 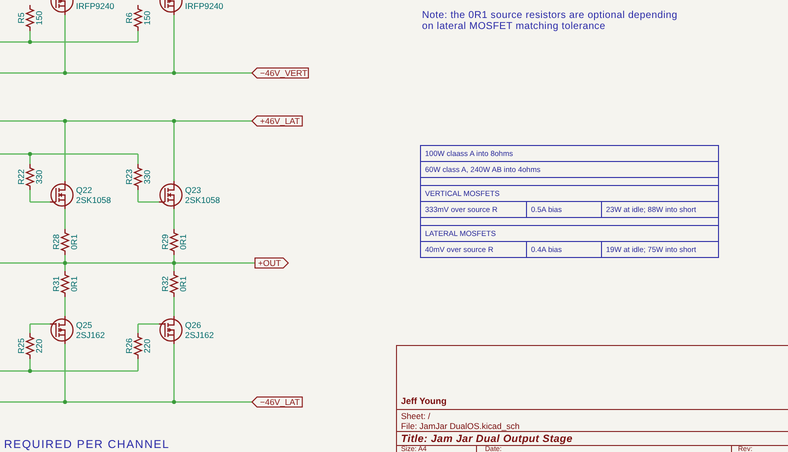 I want to click on reference-designator: Q23, so click(x=193, y=190).